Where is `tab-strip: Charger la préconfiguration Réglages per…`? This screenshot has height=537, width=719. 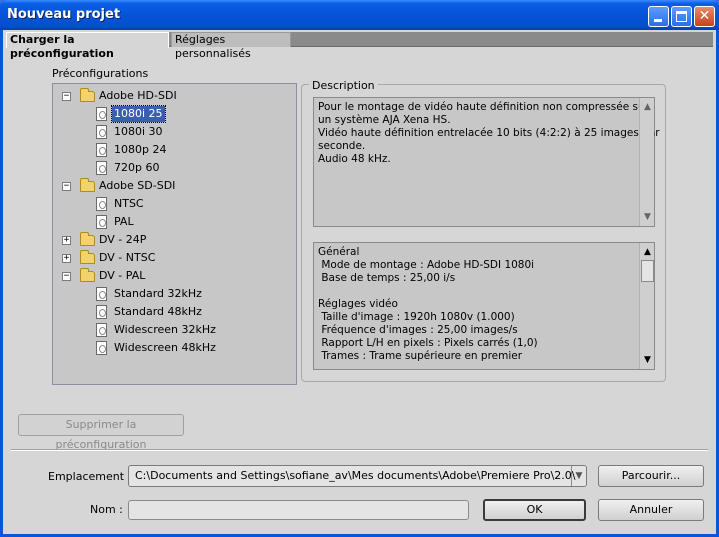 tab-strip: Charger la préconfiguration Réglages per… is located at coordinates (359, 46).